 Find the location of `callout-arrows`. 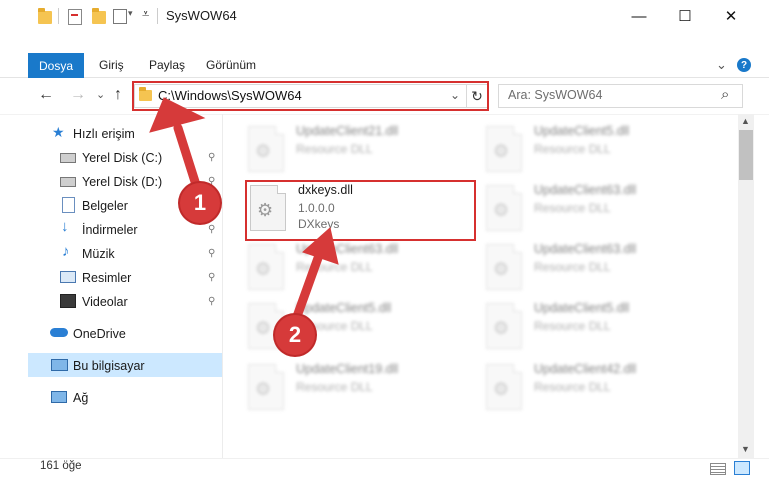

callout-arrows is located at coordinates (244, 212).